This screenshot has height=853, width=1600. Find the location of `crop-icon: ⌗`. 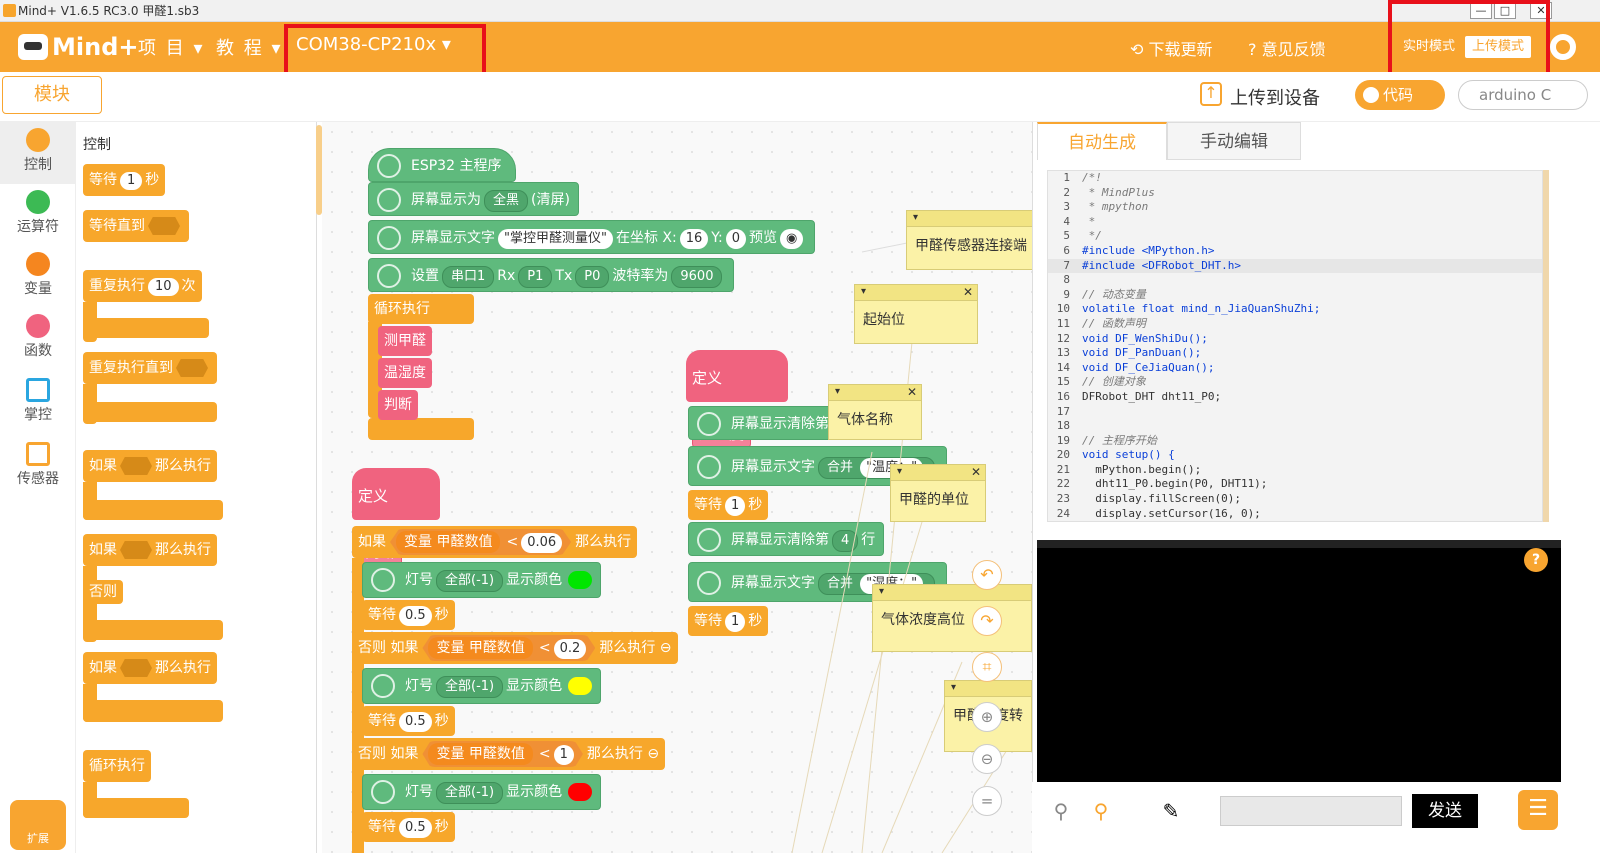

crop-icon: ⌗ is located at coordinates (987, 667).